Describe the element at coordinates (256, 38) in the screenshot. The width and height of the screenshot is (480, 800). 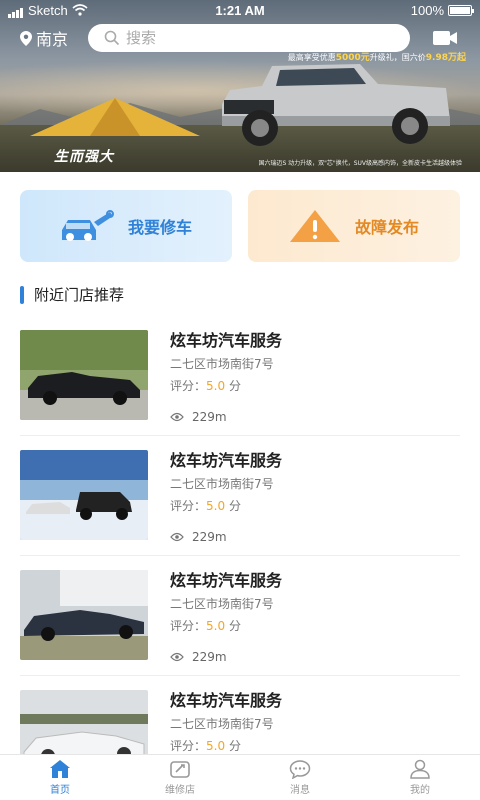
I see `search-input` at that location.